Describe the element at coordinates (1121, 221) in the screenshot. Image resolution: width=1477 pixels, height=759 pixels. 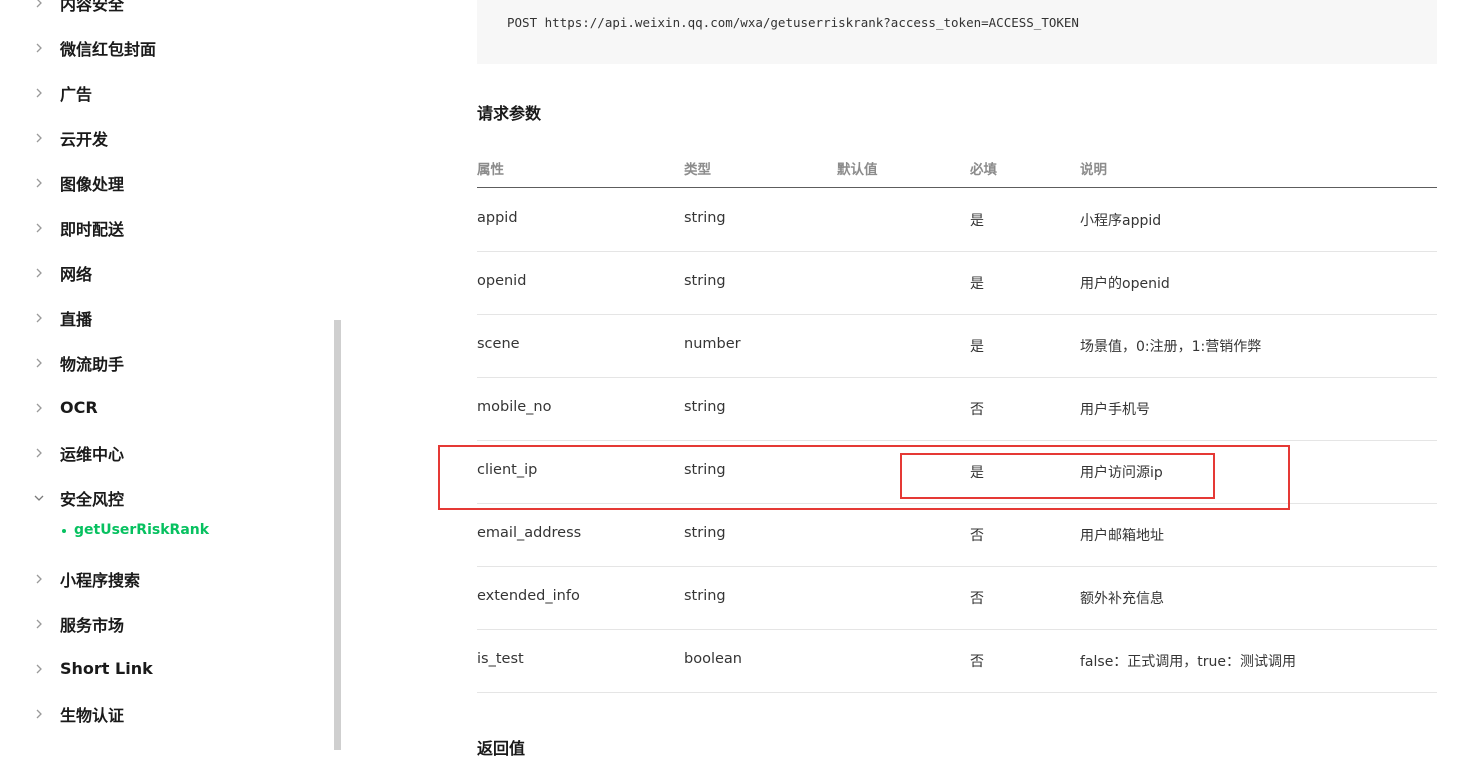
I see `param-description: 小程序appid` at that location.